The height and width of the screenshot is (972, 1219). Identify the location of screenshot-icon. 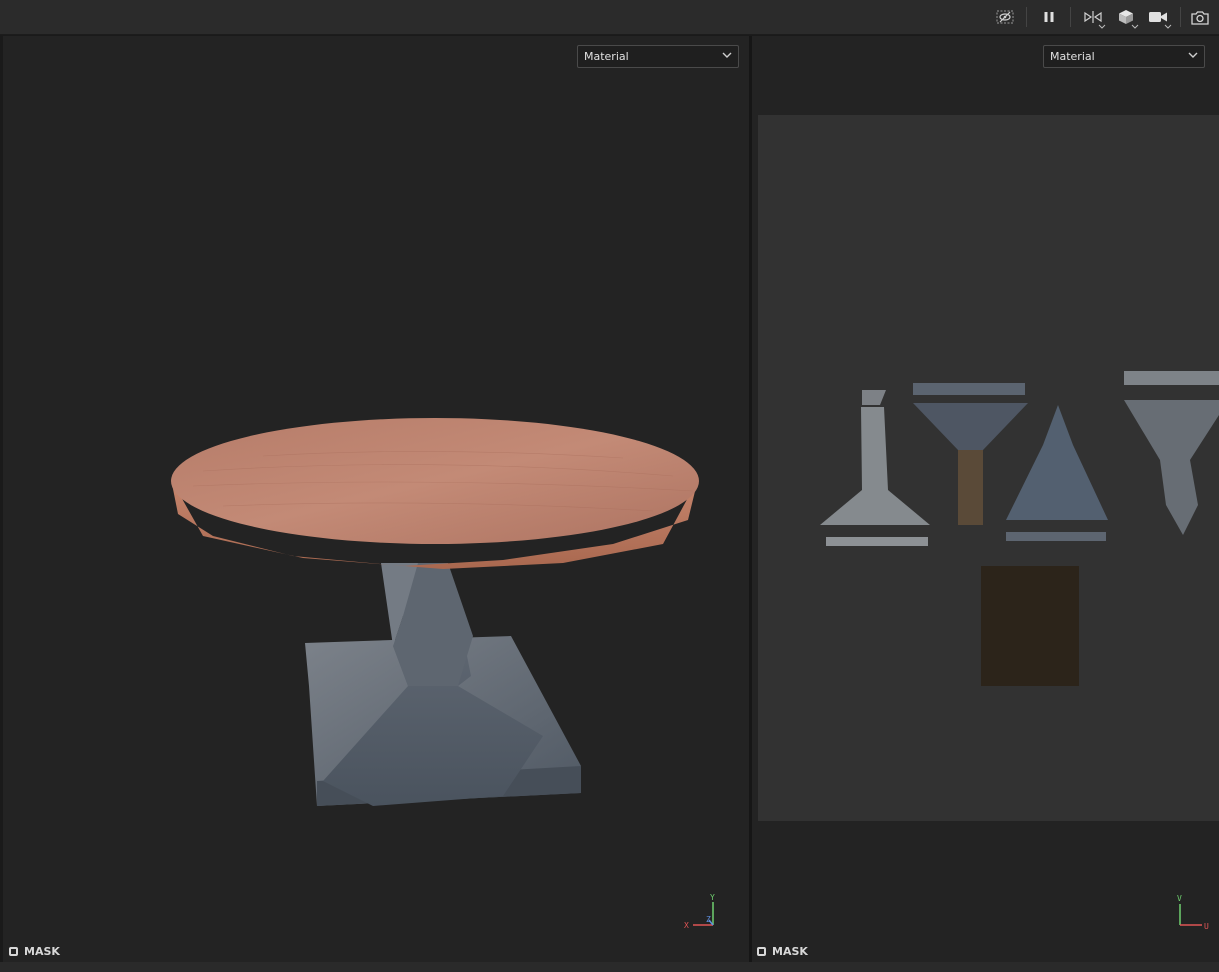
(1200, 17).